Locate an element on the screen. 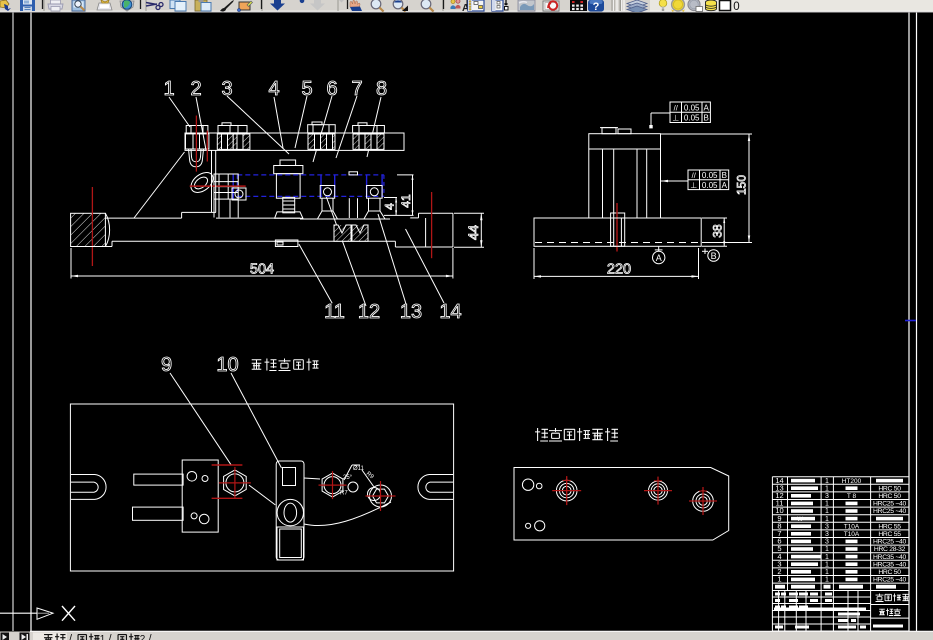 This screenshot has height=640, width=933. svg-text: T 8 is located at coordinates (852, 496).